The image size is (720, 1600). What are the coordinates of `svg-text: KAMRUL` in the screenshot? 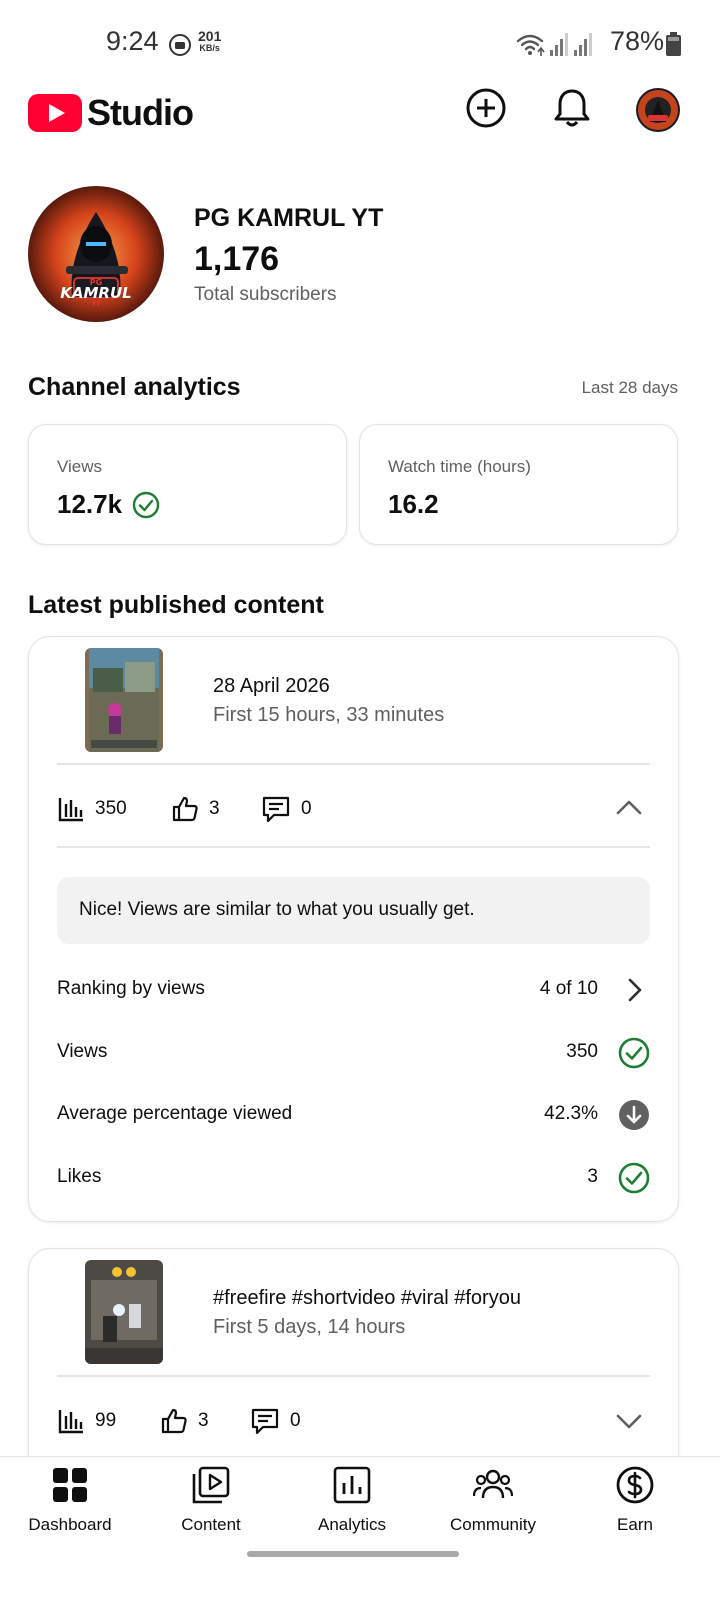 It's located at (95, 293).